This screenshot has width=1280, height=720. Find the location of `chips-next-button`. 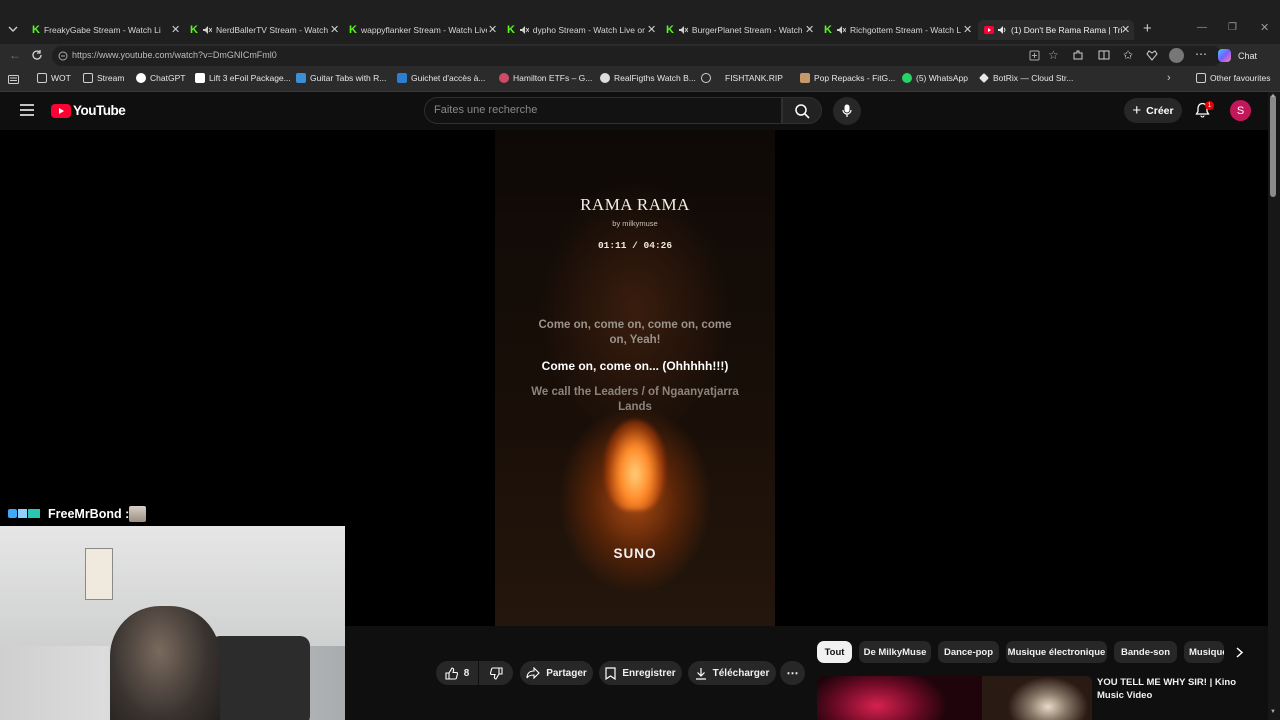

chips-next-button is located at coordinates (1240, 652).